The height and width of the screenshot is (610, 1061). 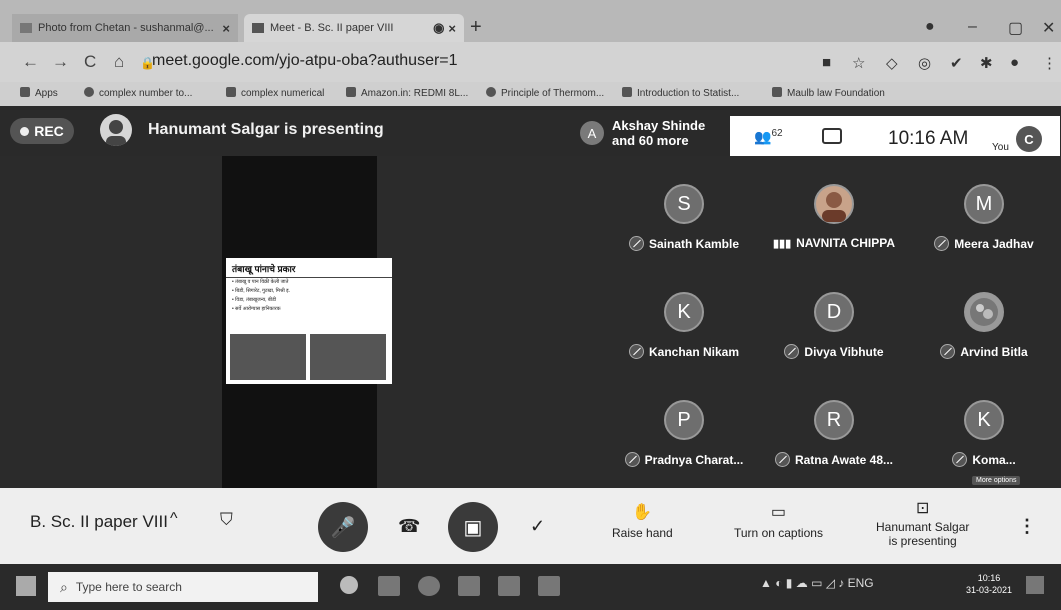 What do you see at coordinates (25, 131) in the screenshot?
I see `record-dot-icon` at bounding box center [25, 131].